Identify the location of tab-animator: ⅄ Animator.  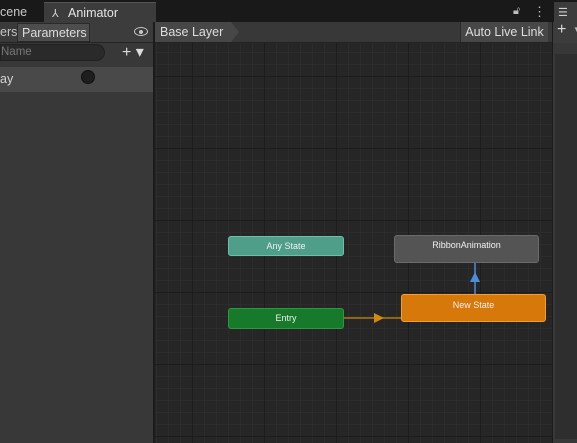
(100, 12).